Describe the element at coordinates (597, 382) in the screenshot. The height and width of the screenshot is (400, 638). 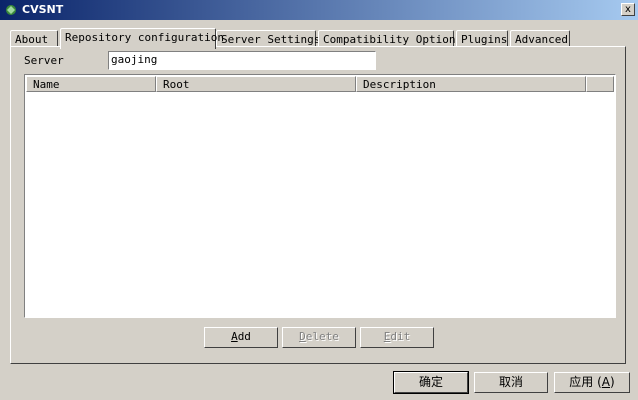
I see `apply-open: (` at that location.